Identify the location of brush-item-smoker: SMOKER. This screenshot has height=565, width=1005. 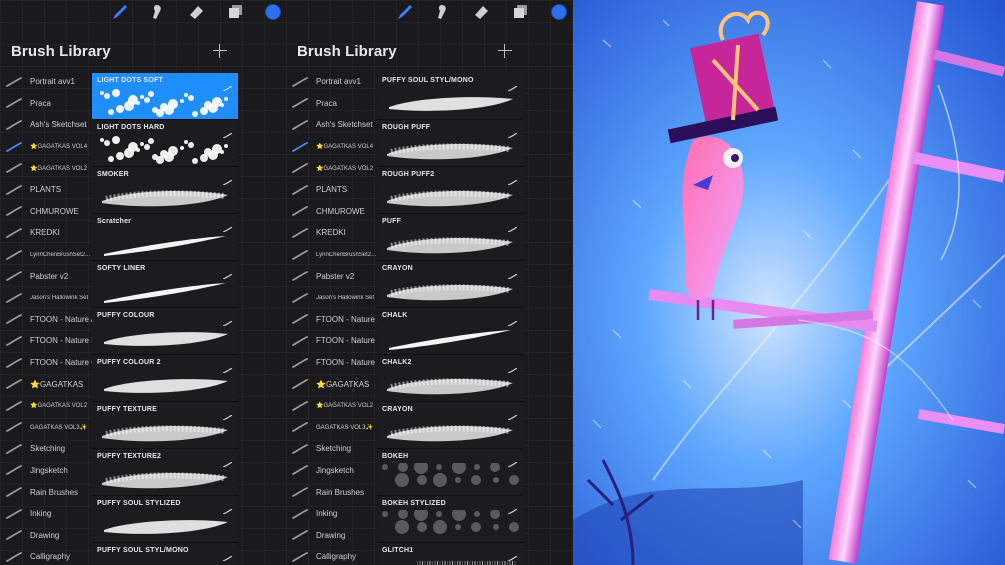
(165, 190).